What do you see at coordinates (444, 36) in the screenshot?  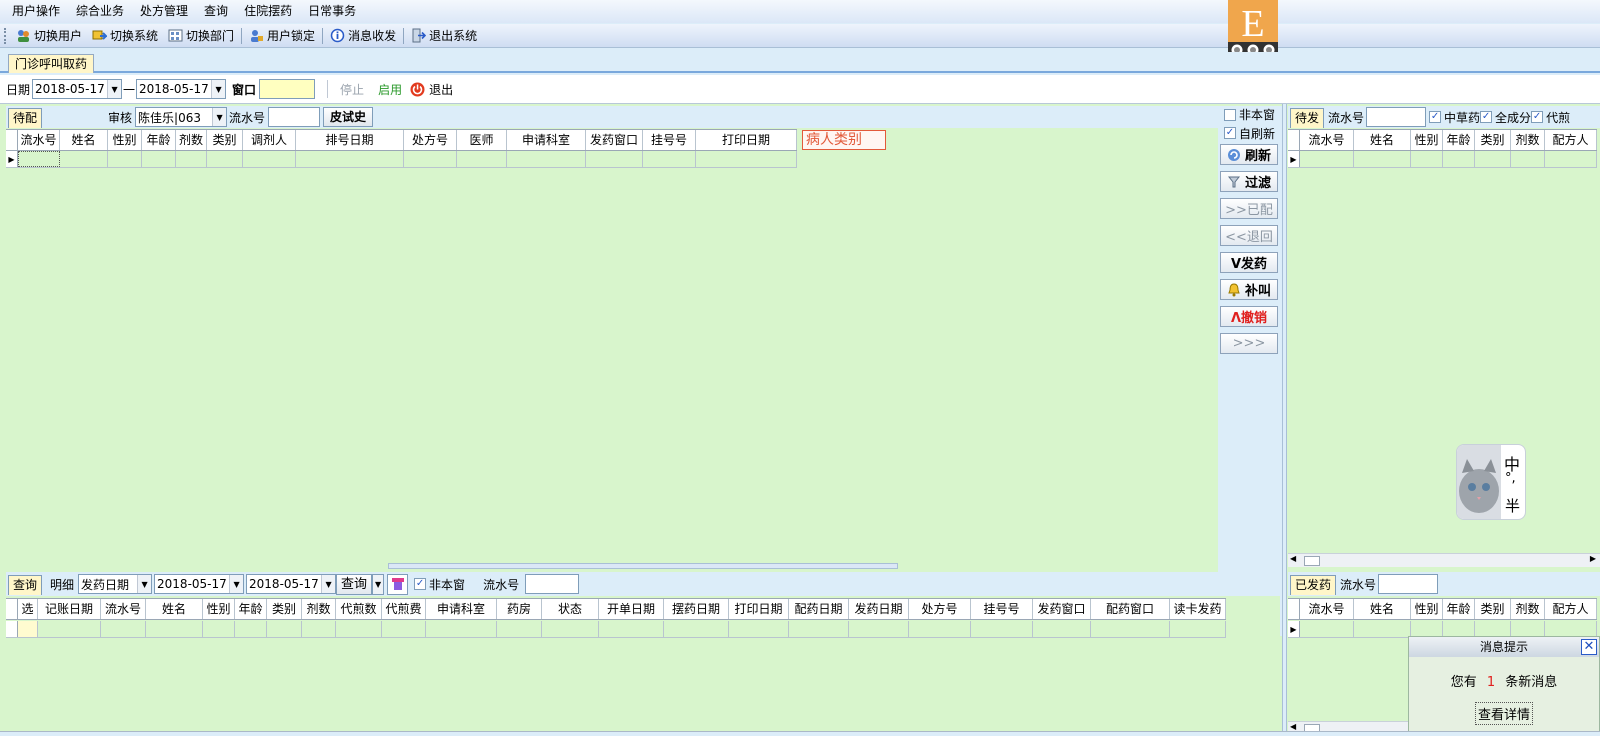 I see `exit-system-button: 退出系统` at bounding box center [444, 36].